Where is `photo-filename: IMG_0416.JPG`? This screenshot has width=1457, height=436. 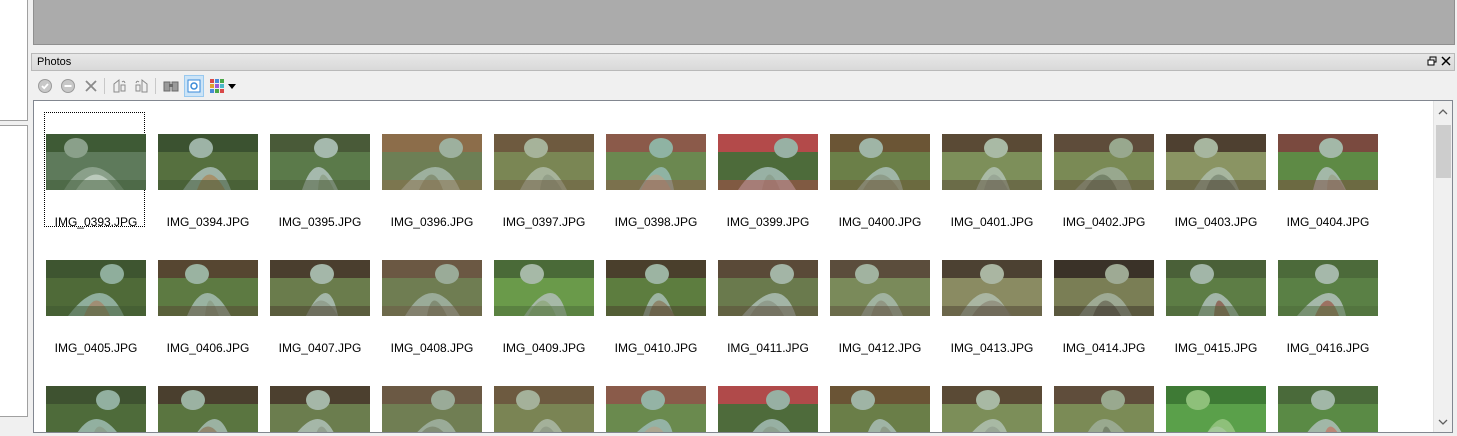
photo-filename: IMG_0416.JPG is located at coordinates (1328, 348).